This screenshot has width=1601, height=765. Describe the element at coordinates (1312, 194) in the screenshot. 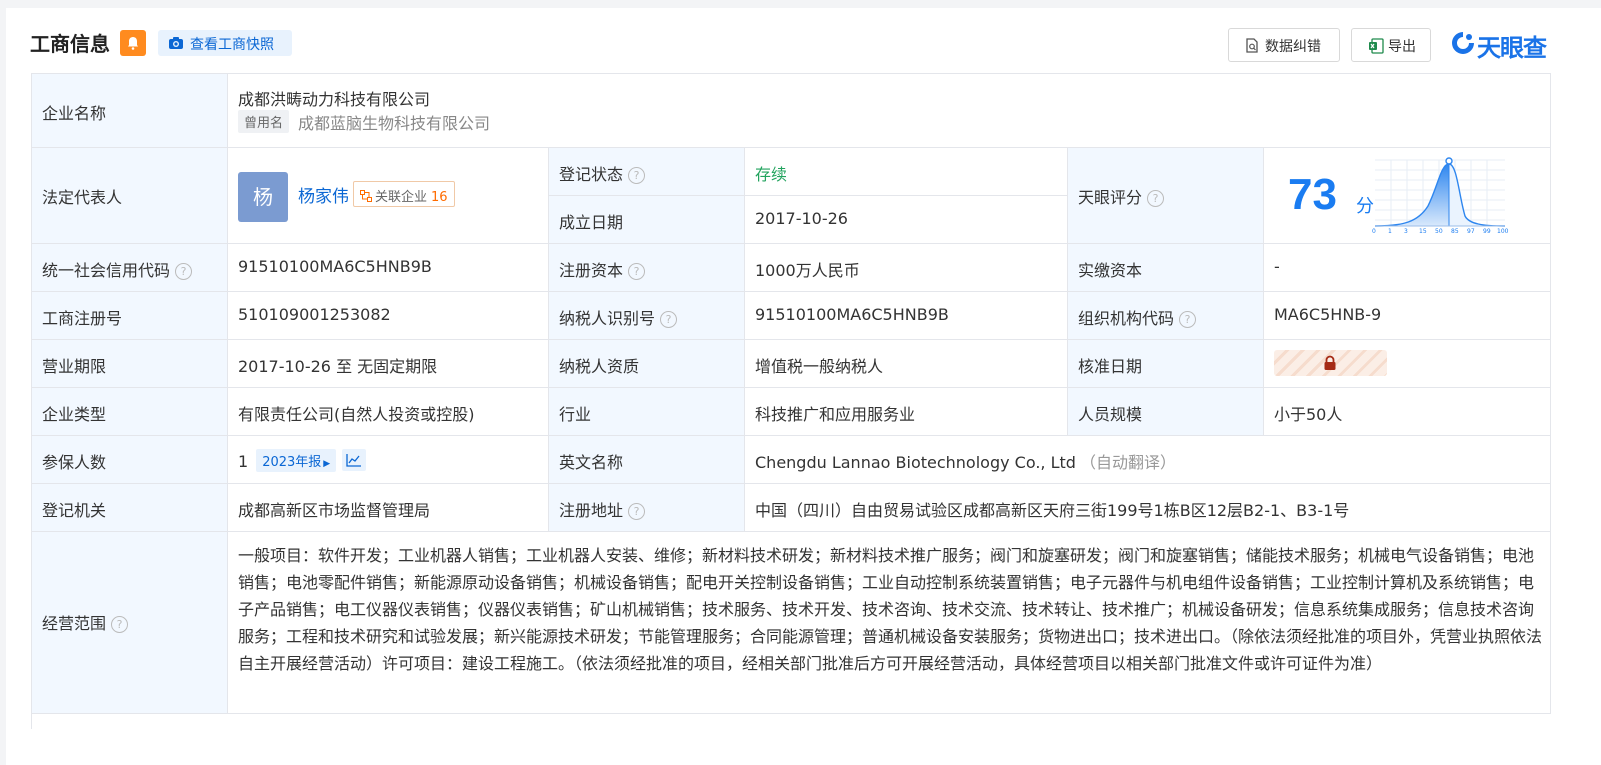

I see `score-value: 73` at that location.